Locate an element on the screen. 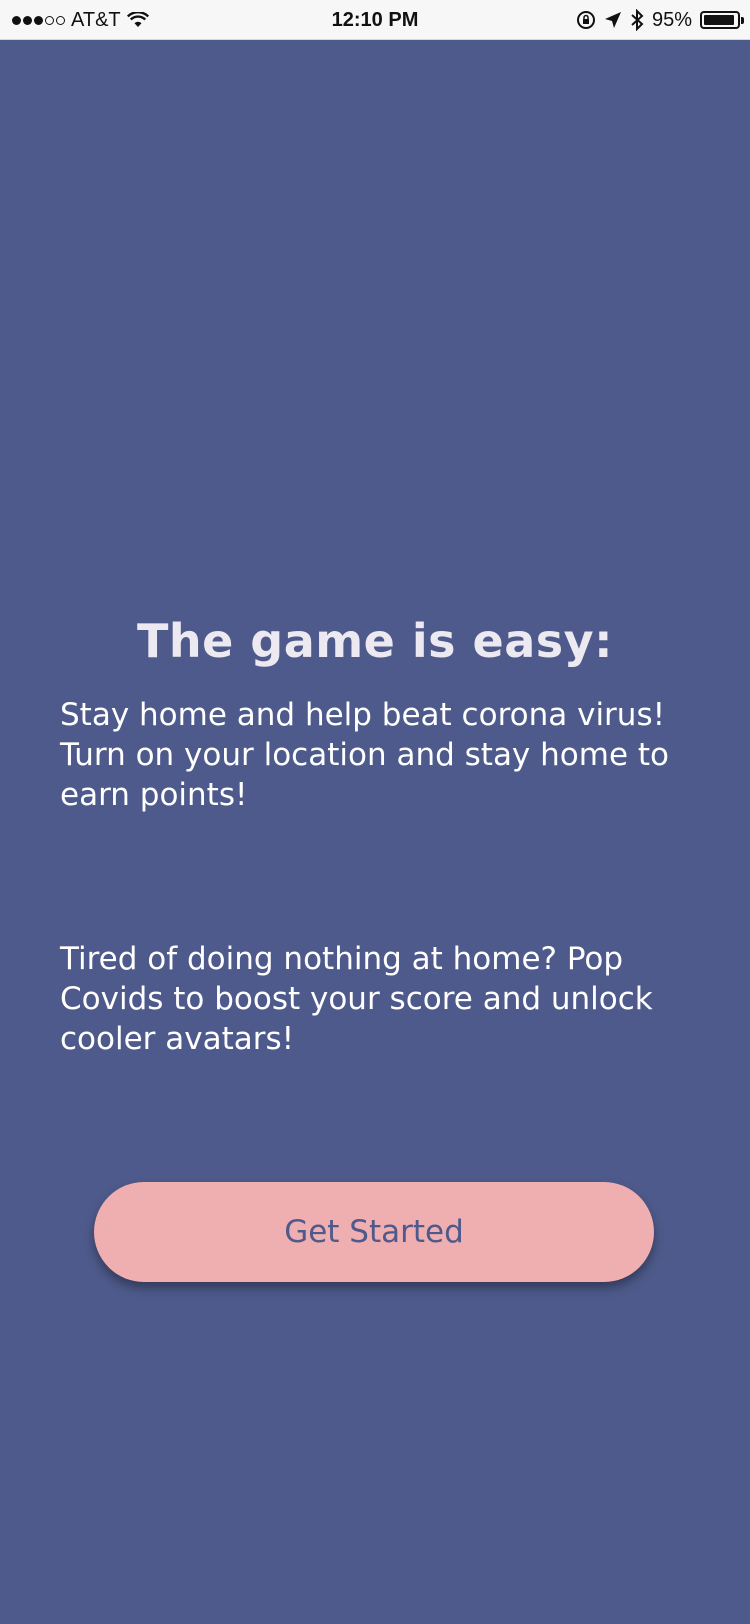 This screenshot has height=1624, width=750. bluetooth-icon is located at coordinates (637, 20).